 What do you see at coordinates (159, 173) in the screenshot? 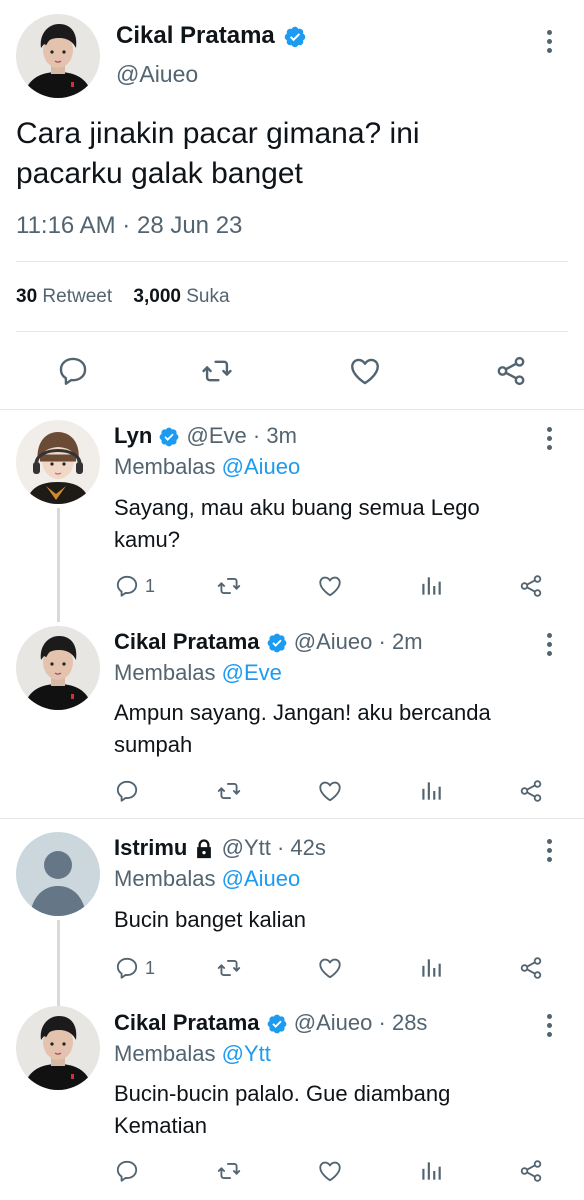
I see `tweet-text-line: pacarku galak banget` at bounding box center [159, 173].